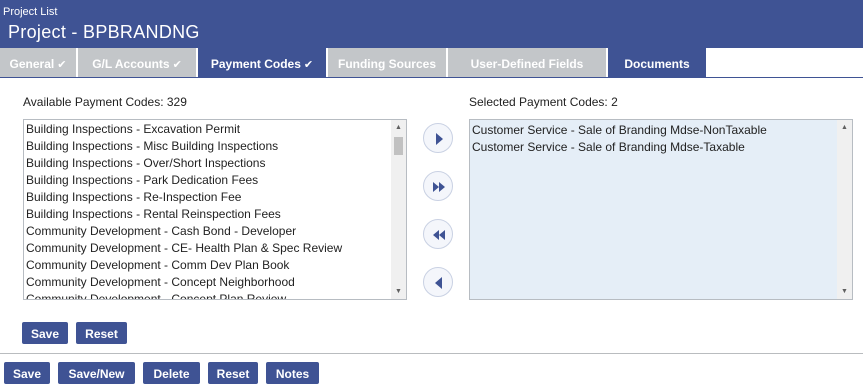  What do you see at coordinates (292, 373) in the screenshot?
I see `notes-button: Notes` at bounding box center [292, 373].